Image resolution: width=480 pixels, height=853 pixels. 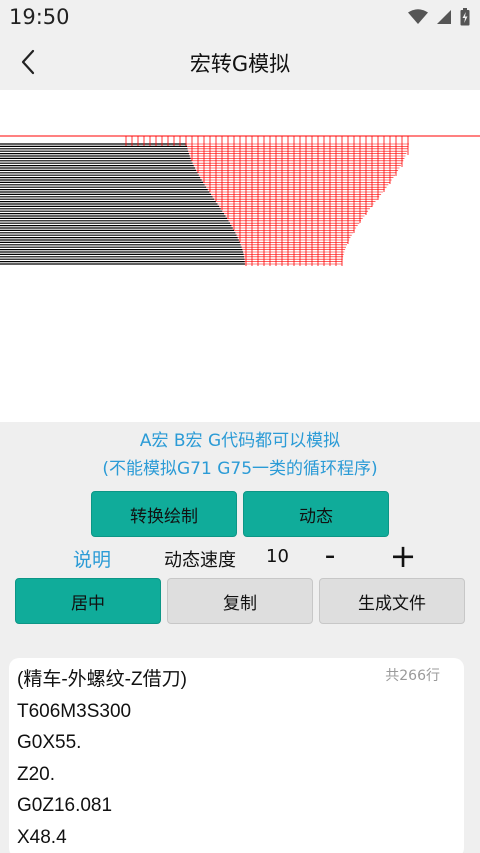 What do you see at coordinates (392, 601) in the screenshot?
I see `generate-file-button: 生成文件` at bounding box center [392, 601].